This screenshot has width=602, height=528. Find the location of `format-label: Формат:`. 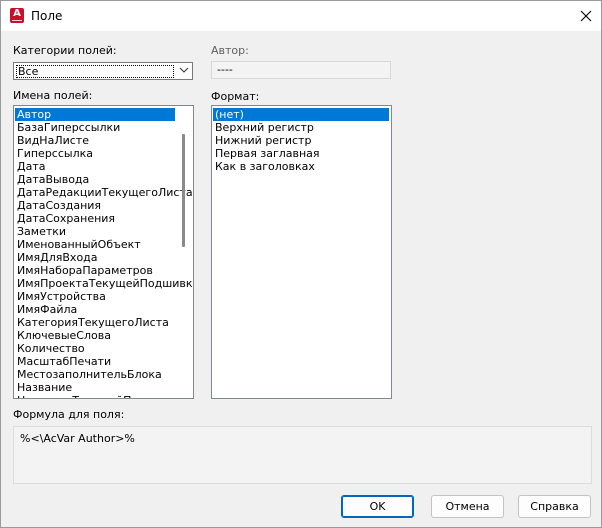

format-label: Формат: is located at coordinates (235, 96).